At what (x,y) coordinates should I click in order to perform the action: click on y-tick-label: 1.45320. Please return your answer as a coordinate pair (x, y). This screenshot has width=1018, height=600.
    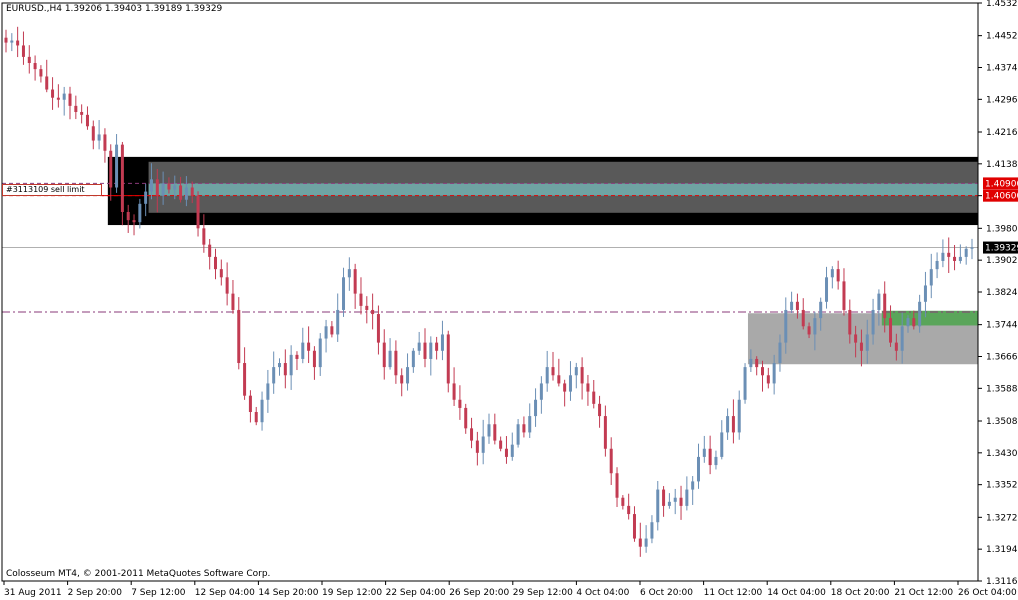
    Looking at the image, I should click on (1002, 4).